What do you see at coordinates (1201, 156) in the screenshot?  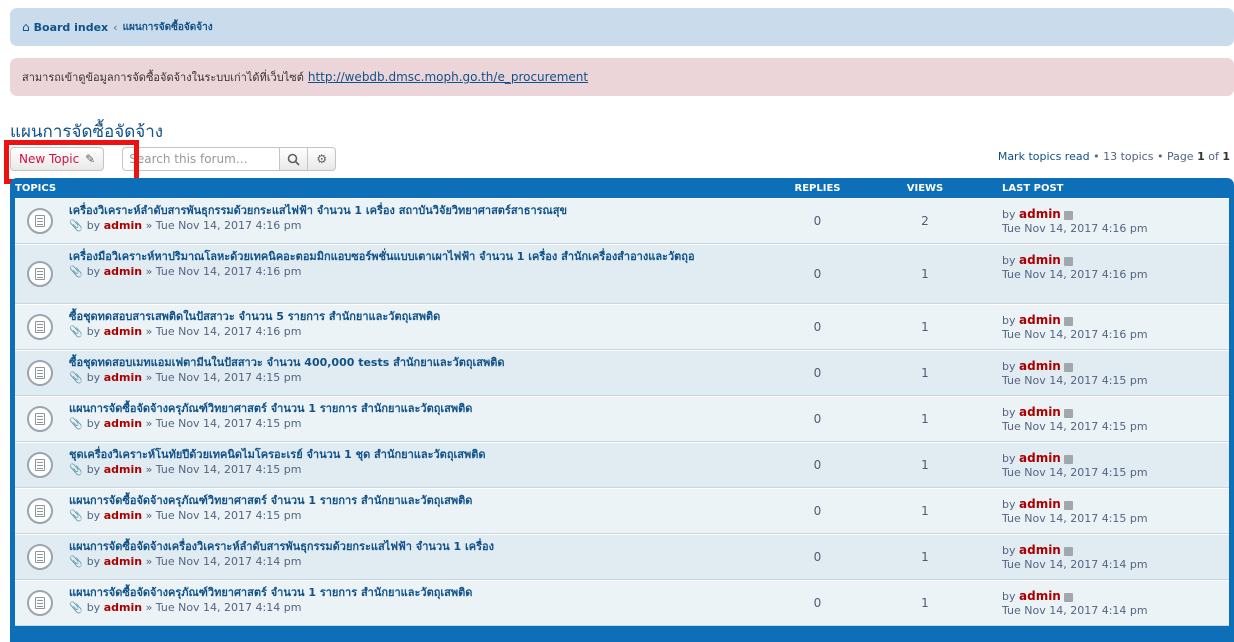 I see `current-page: 1` at bounding box center [1201, 156].